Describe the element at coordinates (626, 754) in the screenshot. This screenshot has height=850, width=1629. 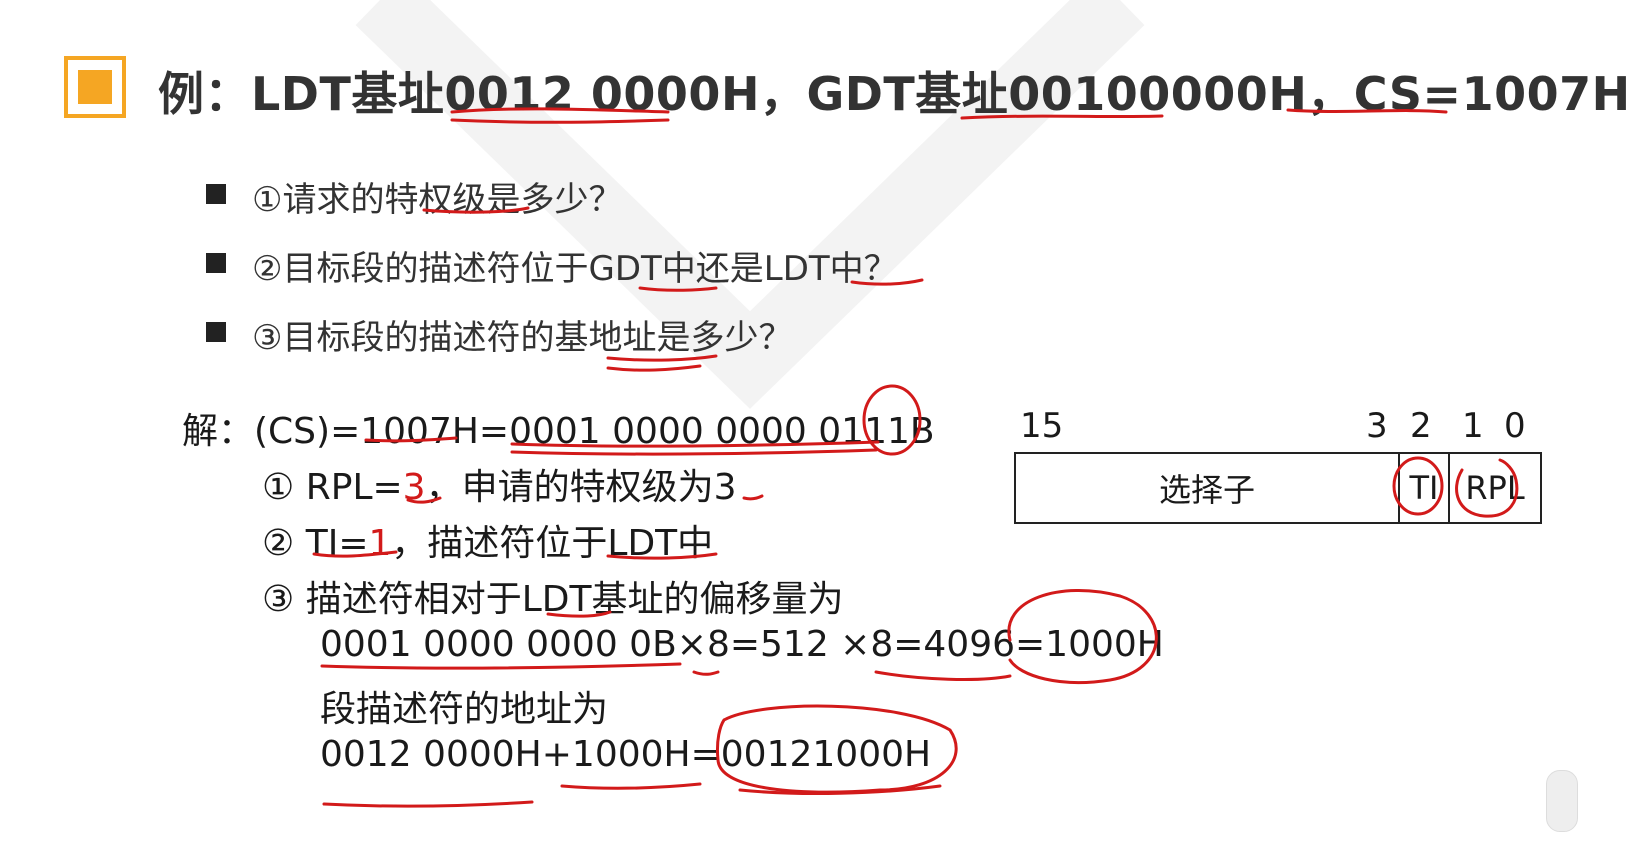
I see `address-calculation: 0012 0000H+1000H=00121000H` at that location.